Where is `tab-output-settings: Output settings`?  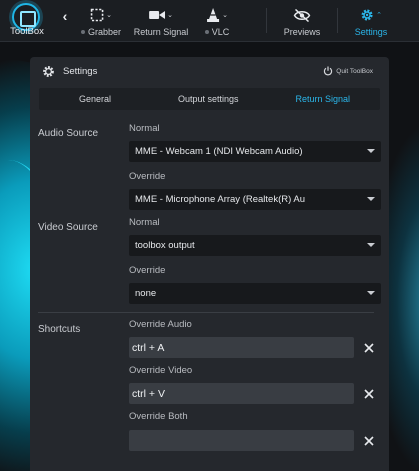 tab-output-settings: Output settings is located at coordinates (208, 99).